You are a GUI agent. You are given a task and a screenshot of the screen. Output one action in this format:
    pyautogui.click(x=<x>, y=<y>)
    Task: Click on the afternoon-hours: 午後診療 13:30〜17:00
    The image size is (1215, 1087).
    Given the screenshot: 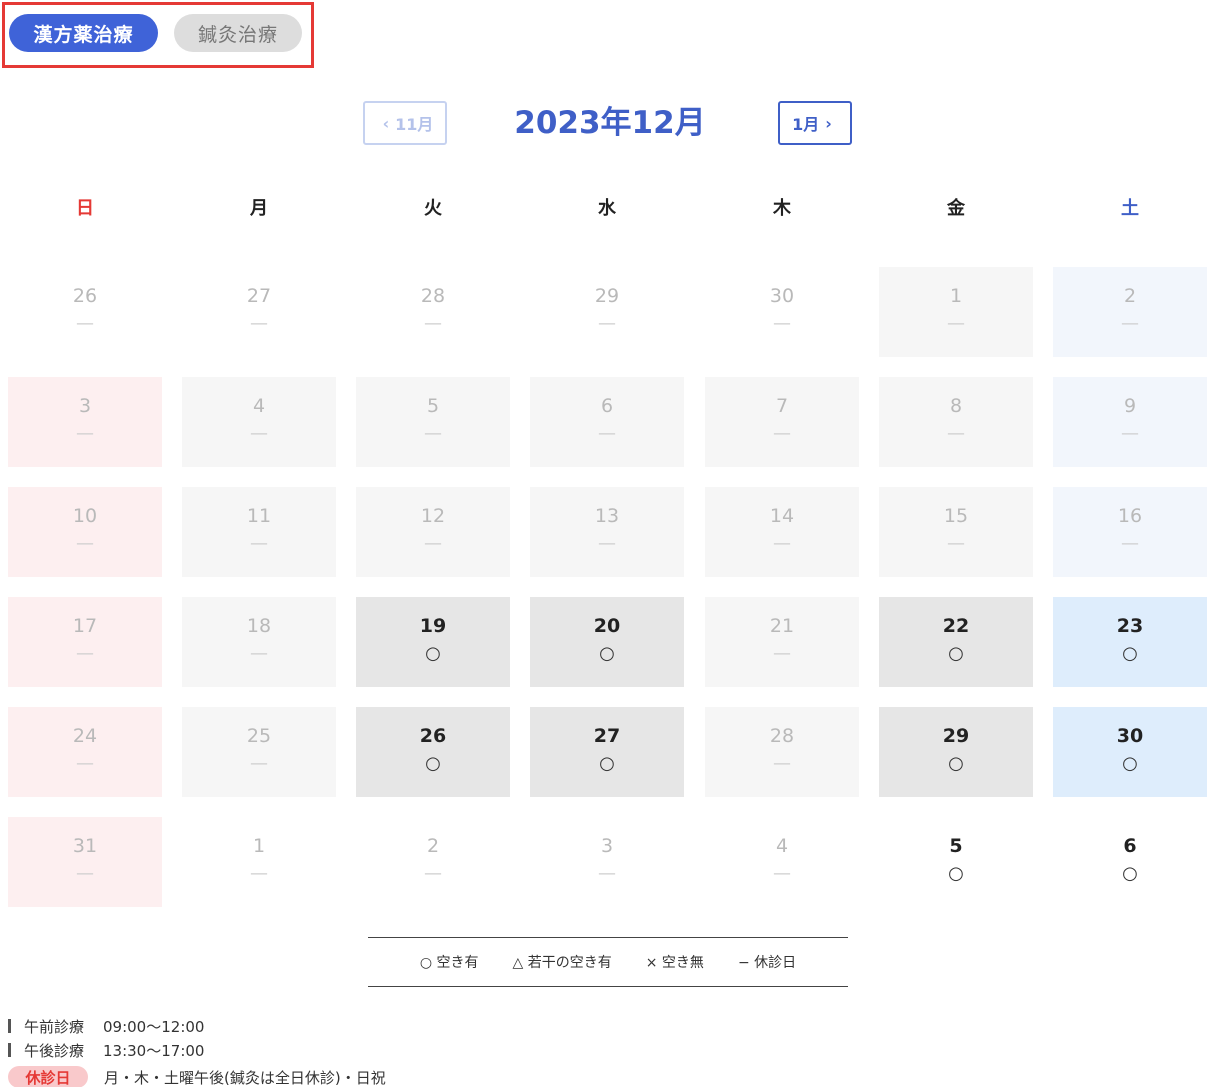 What is the action you would take?
    pyautogui.click(x=106, y=1050)
    